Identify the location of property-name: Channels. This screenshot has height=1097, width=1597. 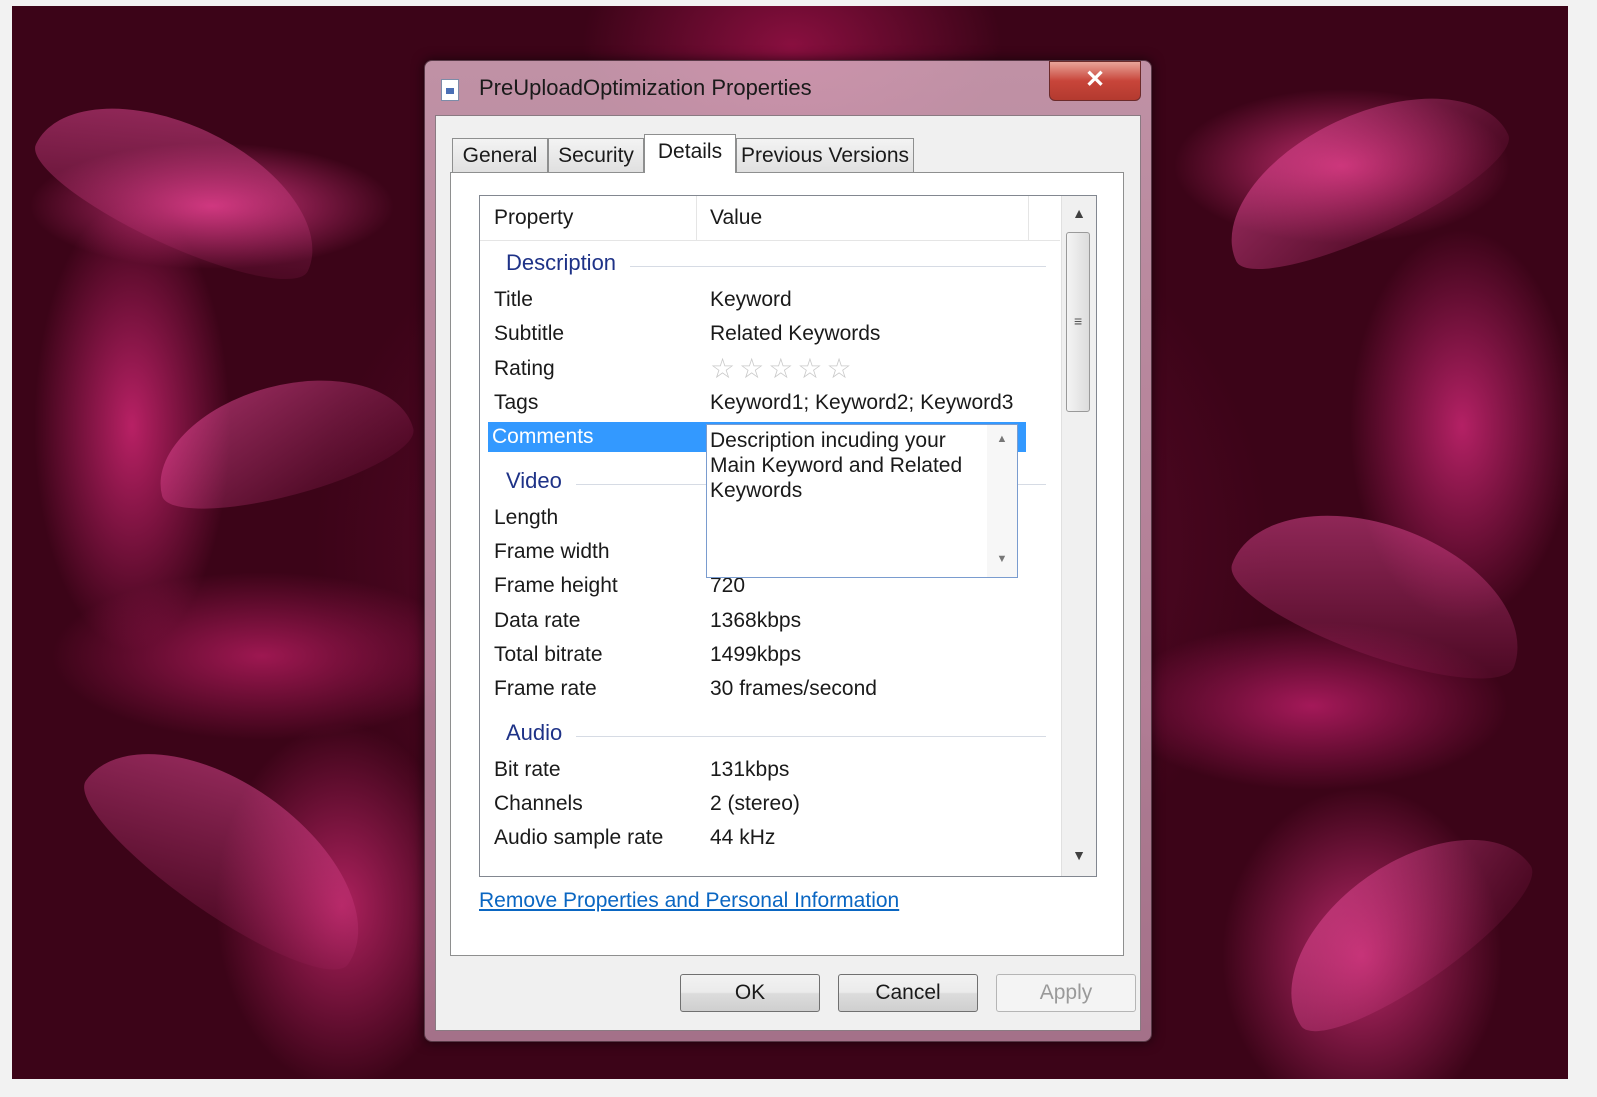
(538, 803).